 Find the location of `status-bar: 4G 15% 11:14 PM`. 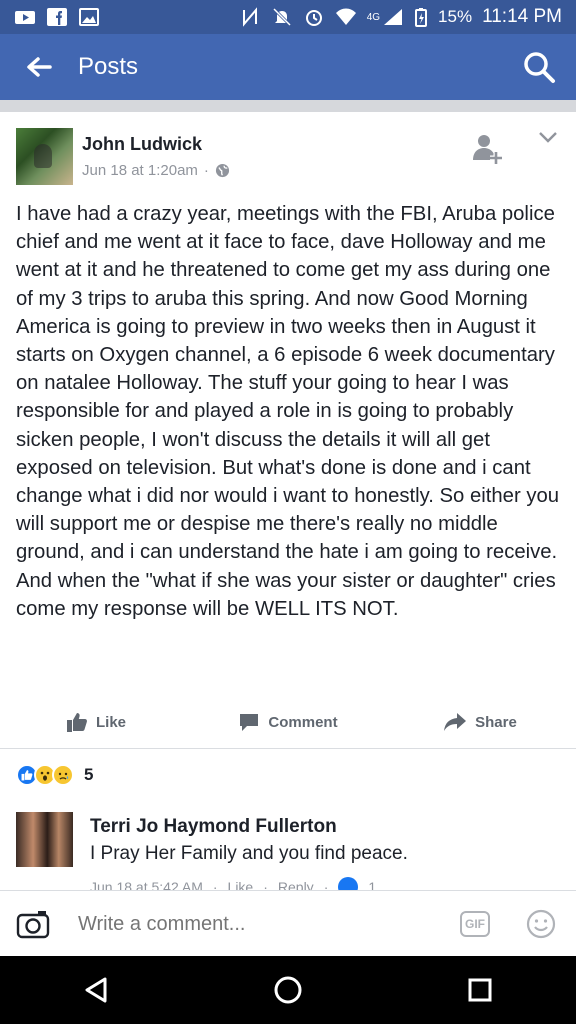

status-bar: 4G 15% 11:14 PM is located at coordinates (288, 17).